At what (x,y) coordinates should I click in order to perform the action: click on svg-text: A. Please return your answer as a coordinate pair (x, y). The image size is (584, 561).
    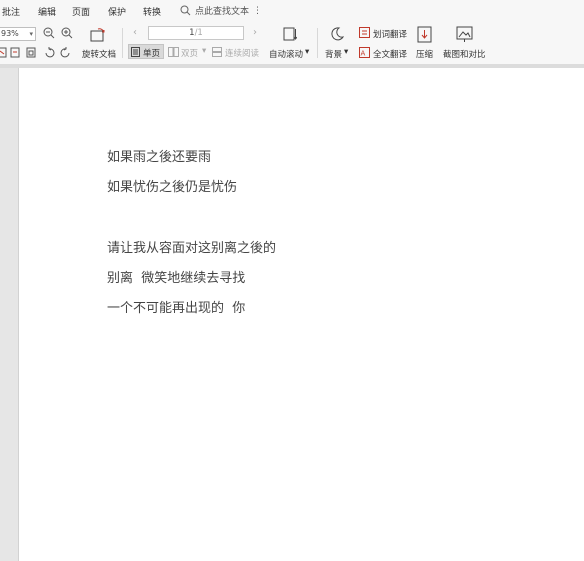
    Looking at the image, I should click on (363, 54).